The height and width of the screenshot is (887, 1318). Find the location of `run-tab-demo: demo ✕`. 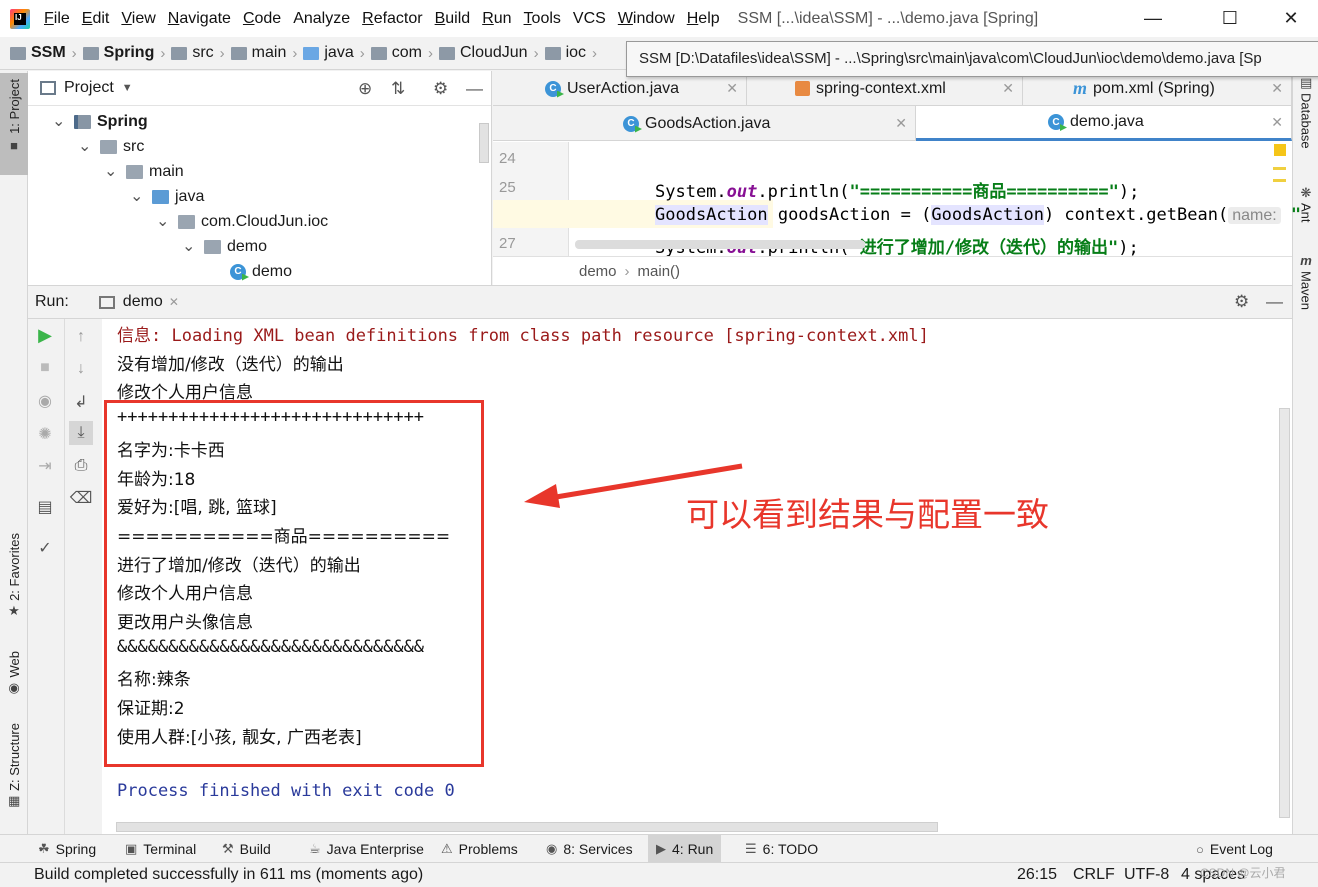

run-tab-demo: demo ✕ is located at coordinates (138, 302).